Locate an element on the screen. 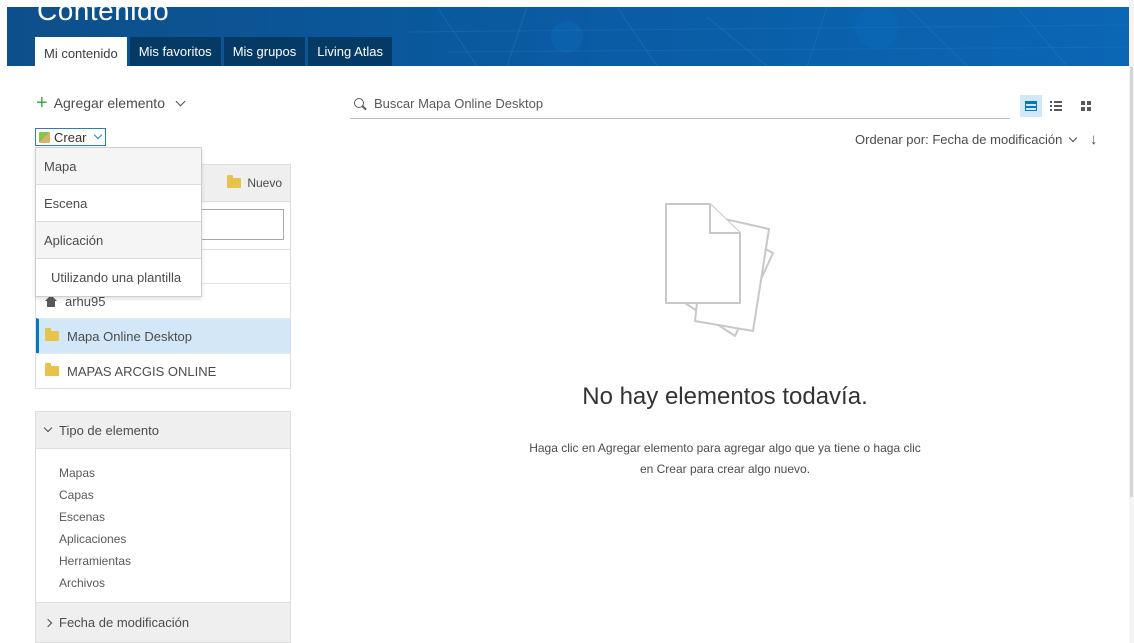 The image size is (1134, 643). menu-item-plantilla: Utilizando una plantilla is located at coordinates (118, 277).